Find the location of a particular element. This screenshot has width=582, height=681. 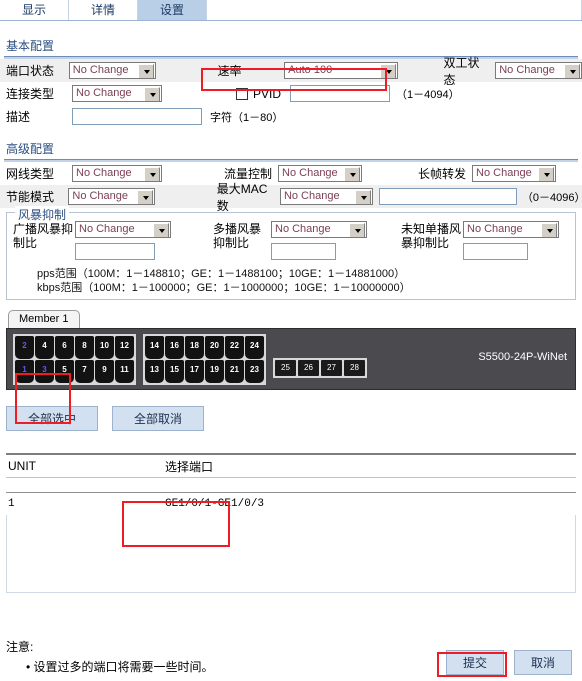

member-tab-bar: Member 1 is located at coordinates (295, 319).